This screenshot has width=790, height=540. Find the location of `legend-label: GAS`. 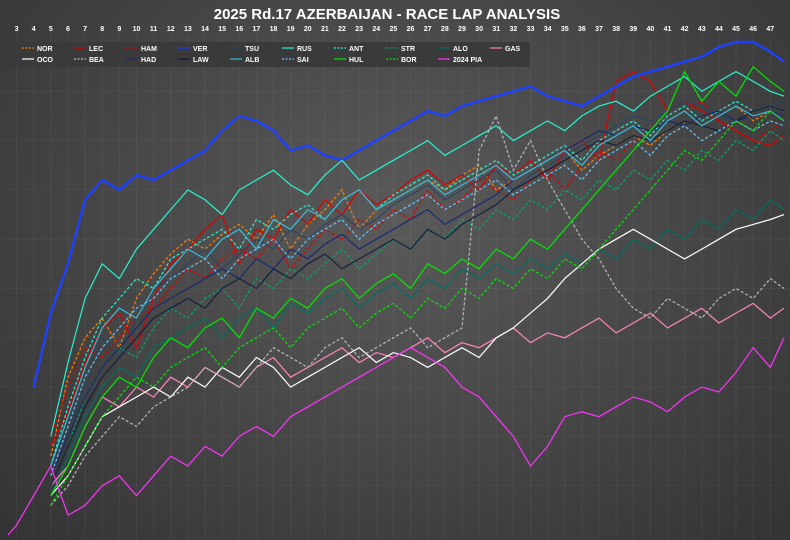

legend-label: GAS is located at coordinates (513, 49).